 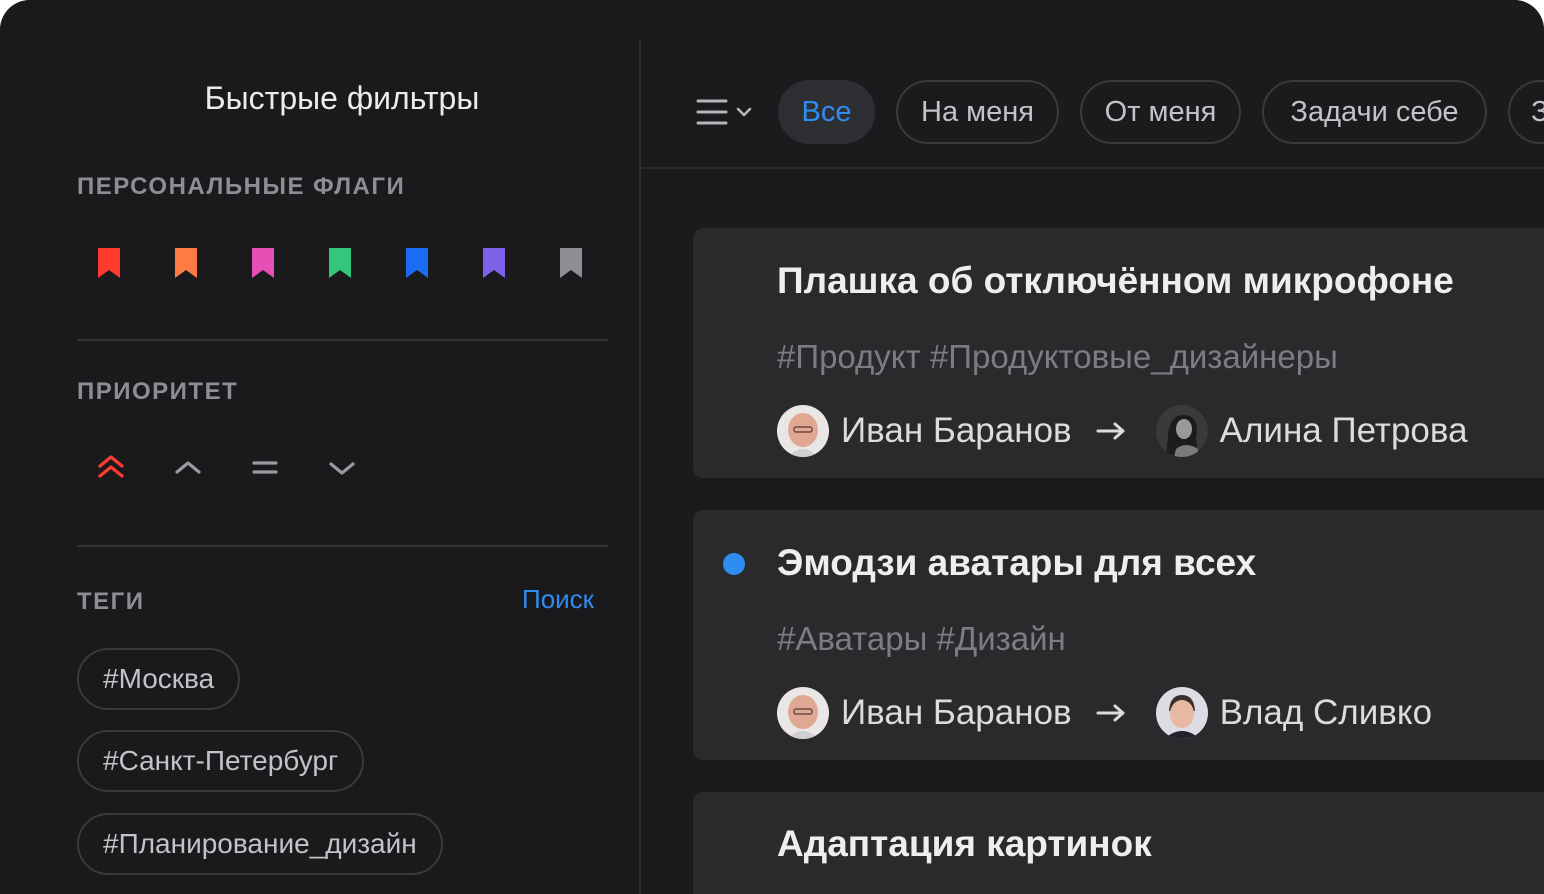 I want to click on pink-flag-icon, so click(x=263, y=263).